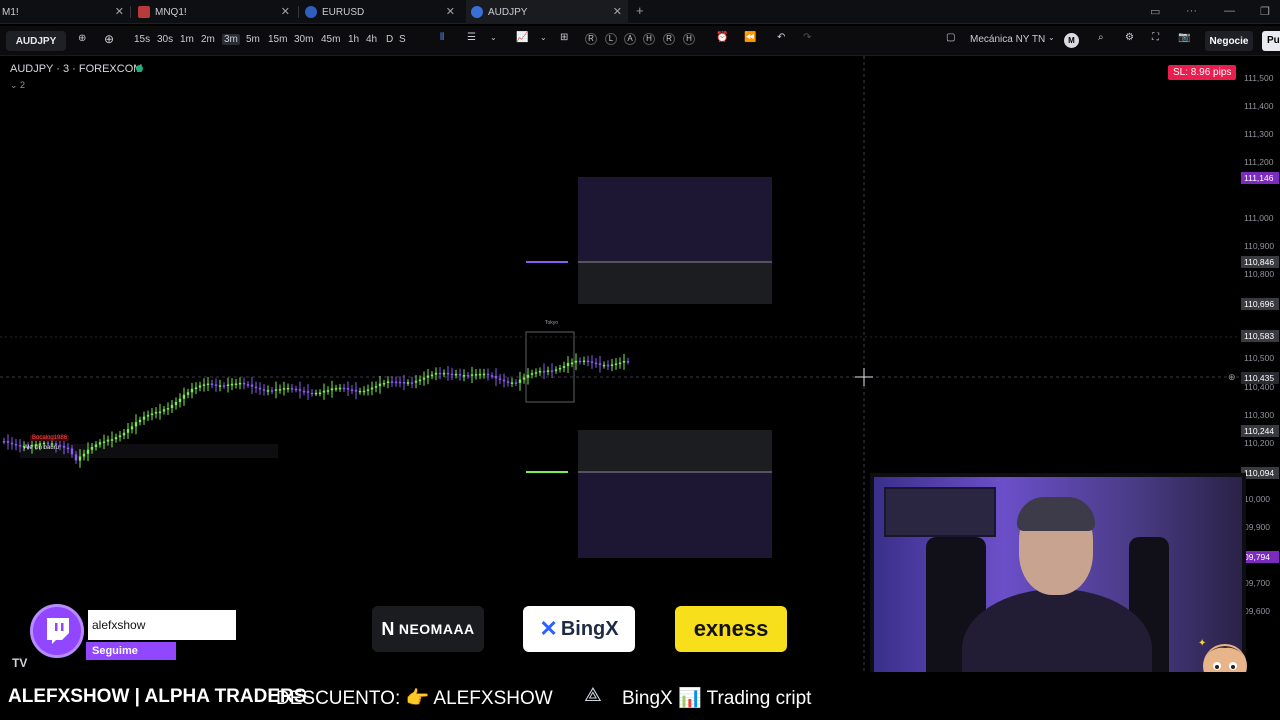 Image resolution: width=1280 pixels, height=720 pixels. I want to click on add-alert-icon: ⊕, so click(1232, 377).